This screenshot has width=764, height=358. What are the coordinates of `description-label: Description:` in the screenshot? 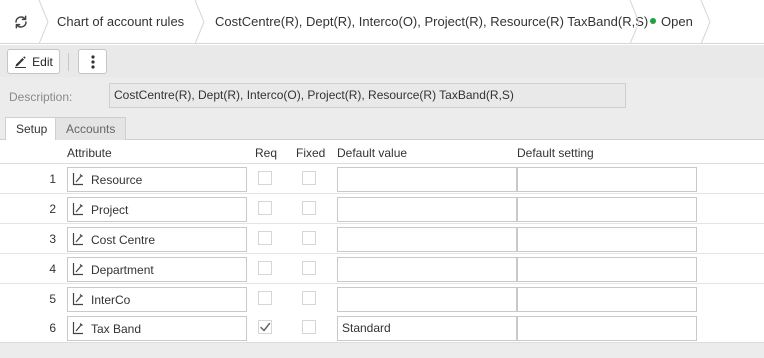 It's located at (41, 97).